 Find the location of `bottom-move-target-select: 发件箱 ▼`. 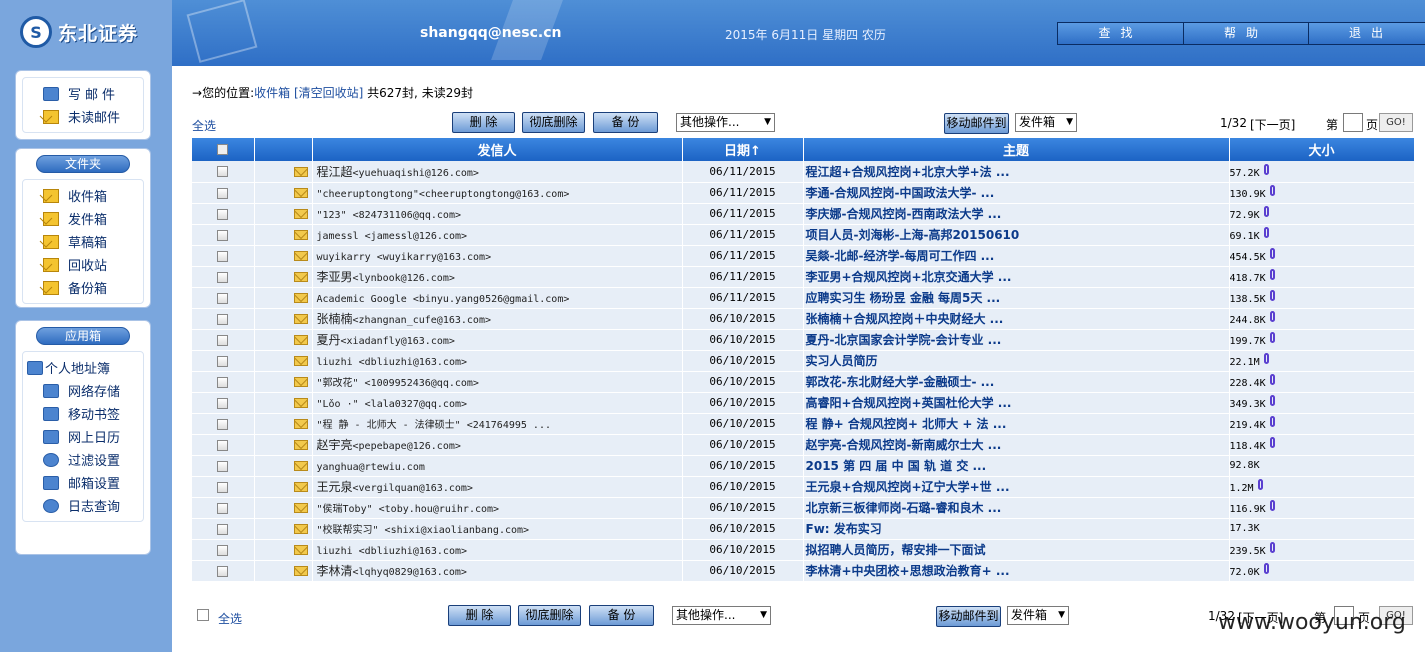

bottom-move-target-select: 发件箱 ▼ is located at coordinates (1038, 615).